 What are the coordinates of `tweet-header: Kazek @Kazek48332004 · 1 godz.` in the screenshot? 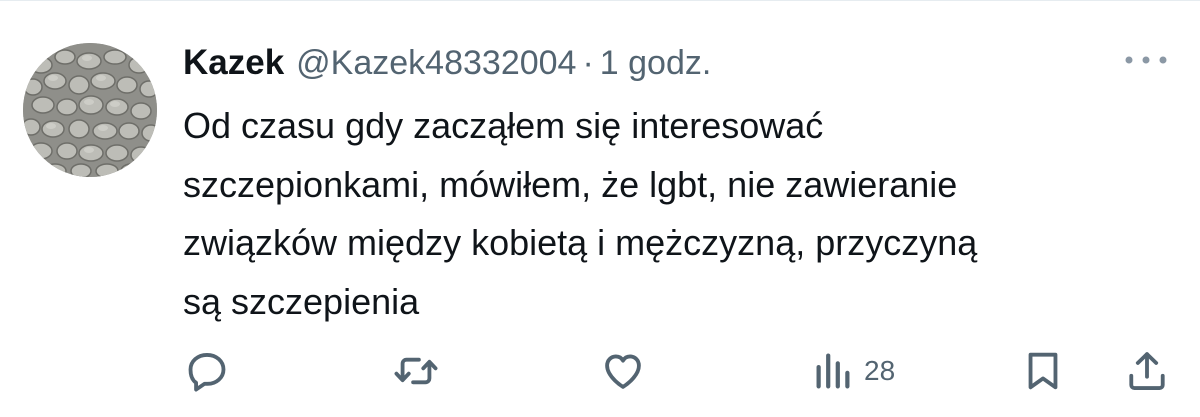 It's located at (447, 63).